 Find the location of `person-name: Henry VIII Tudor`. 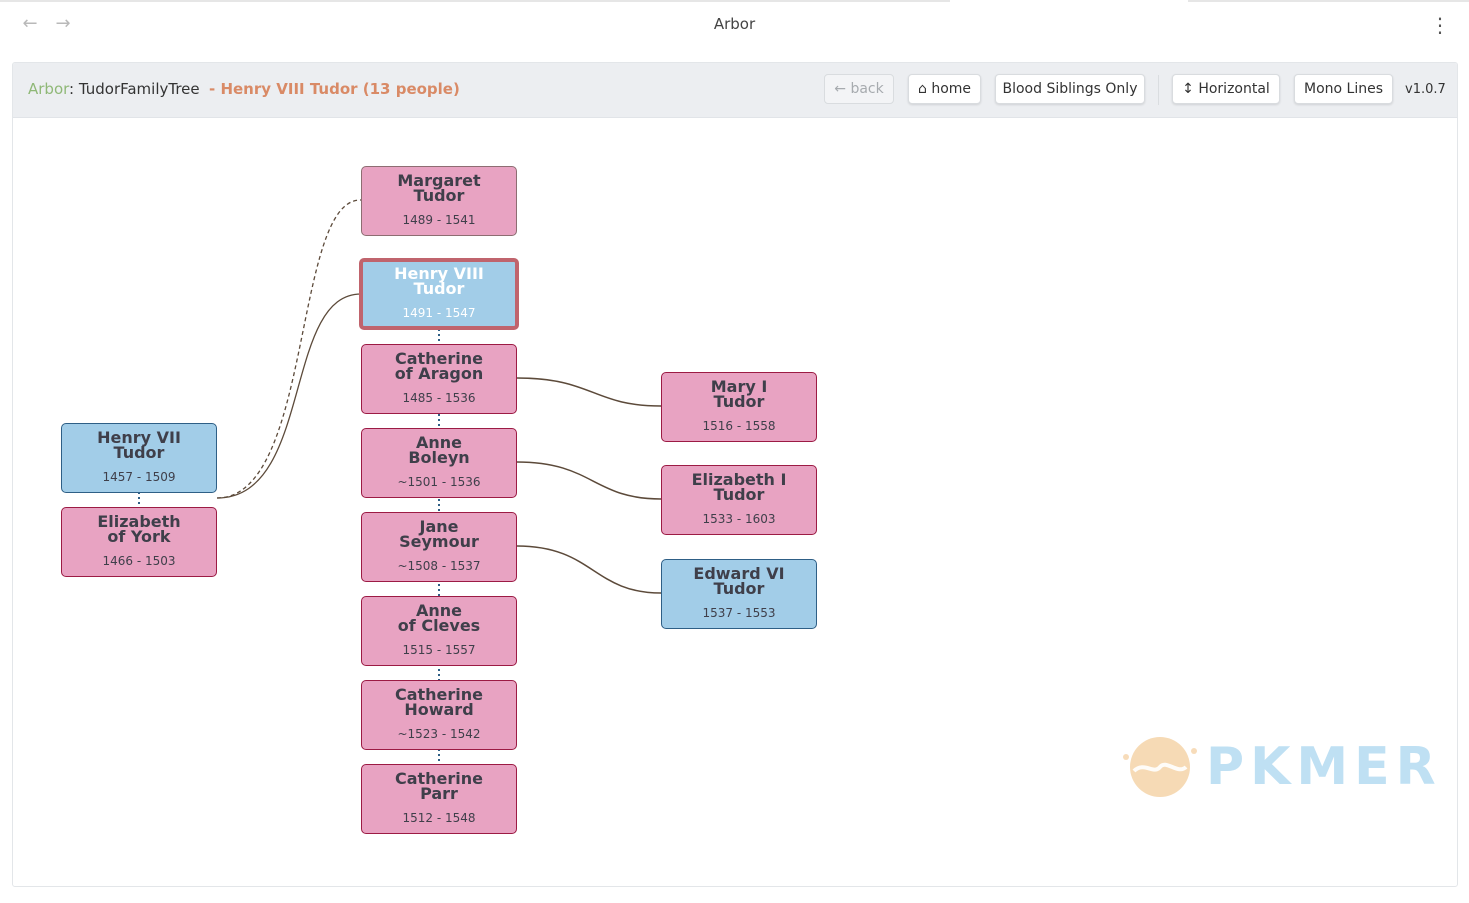

person-name: Henry VIII Tudor is located at coordinates (439, 281).